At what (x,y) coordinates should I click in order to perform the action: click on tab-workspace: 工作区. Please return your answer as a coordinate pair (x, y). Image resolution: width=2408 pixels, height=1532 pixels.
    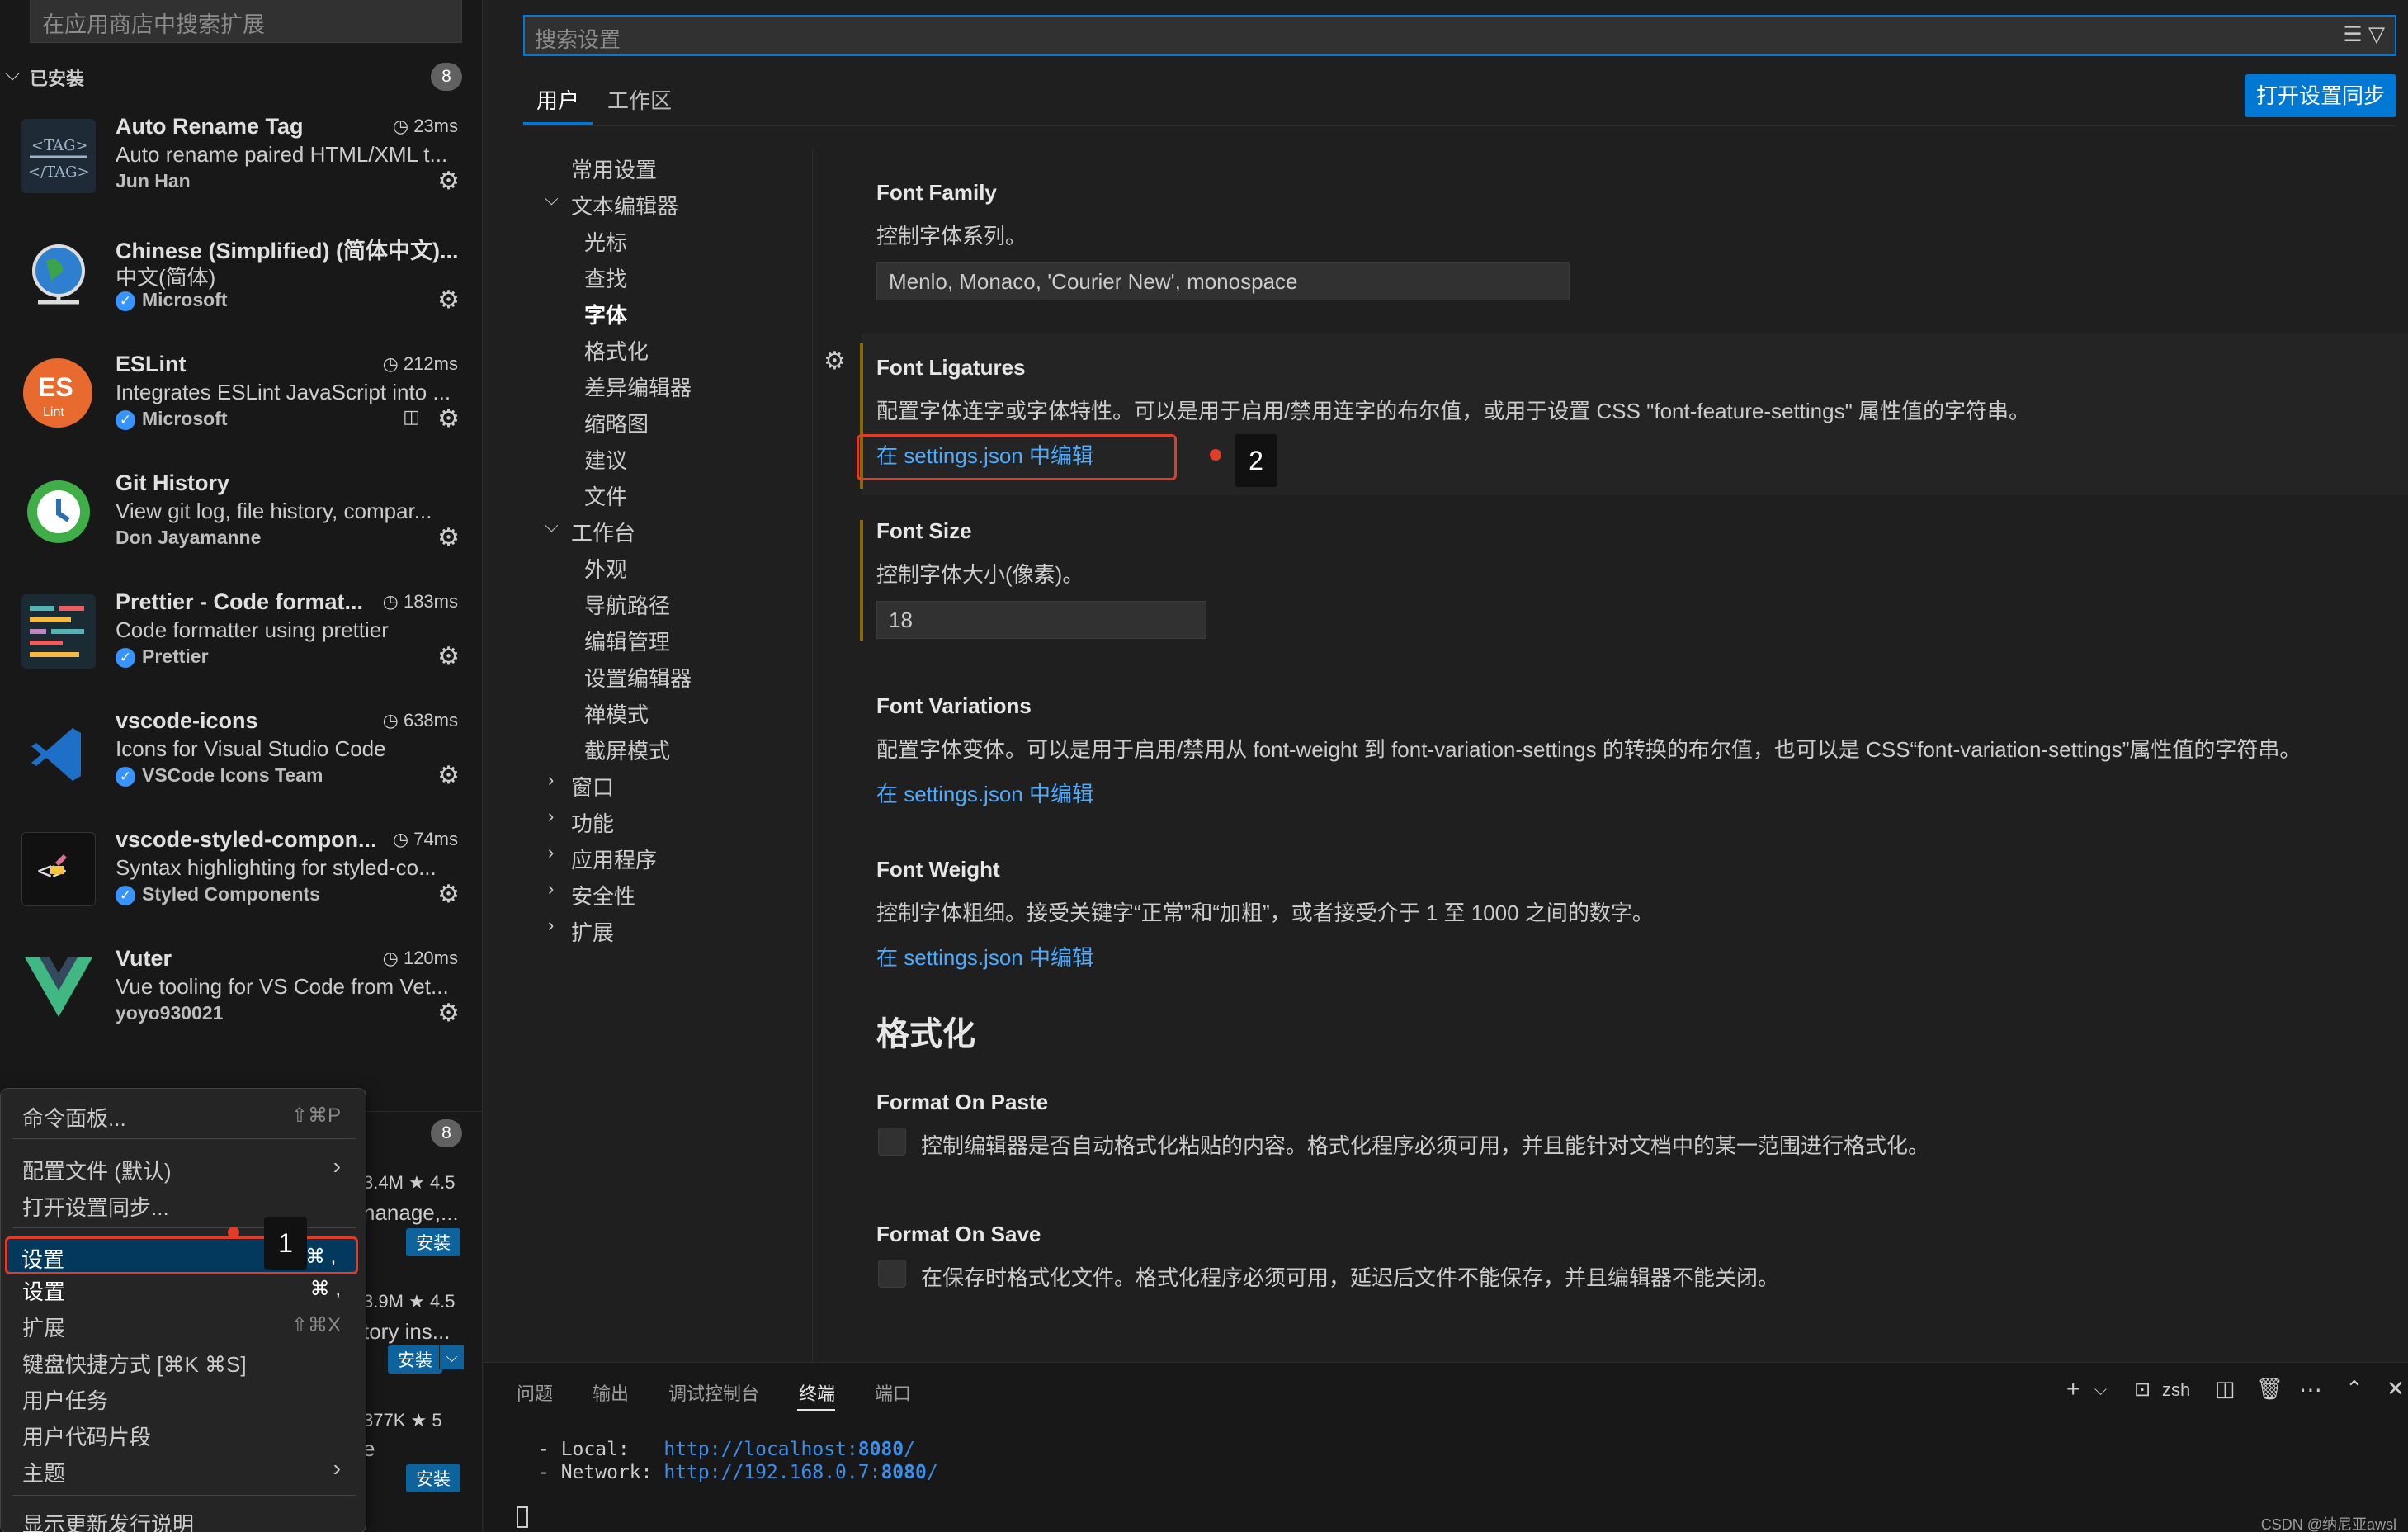
    Looking at the image, I should click on (639, 100).